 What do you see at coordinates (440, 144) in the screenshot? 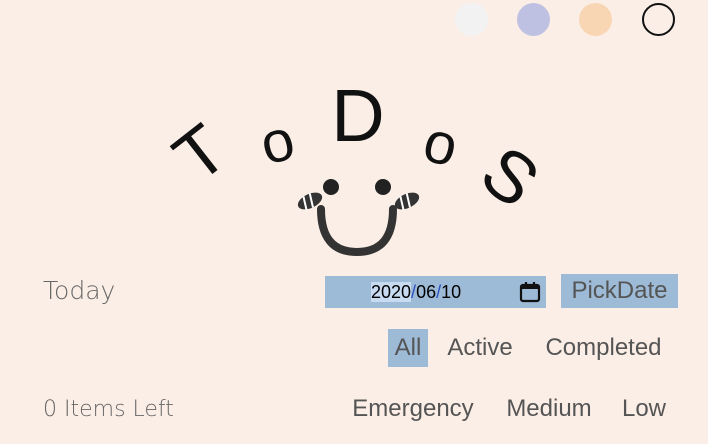
I see `logo-letter-o2: o` at bounding box center [440, 144].